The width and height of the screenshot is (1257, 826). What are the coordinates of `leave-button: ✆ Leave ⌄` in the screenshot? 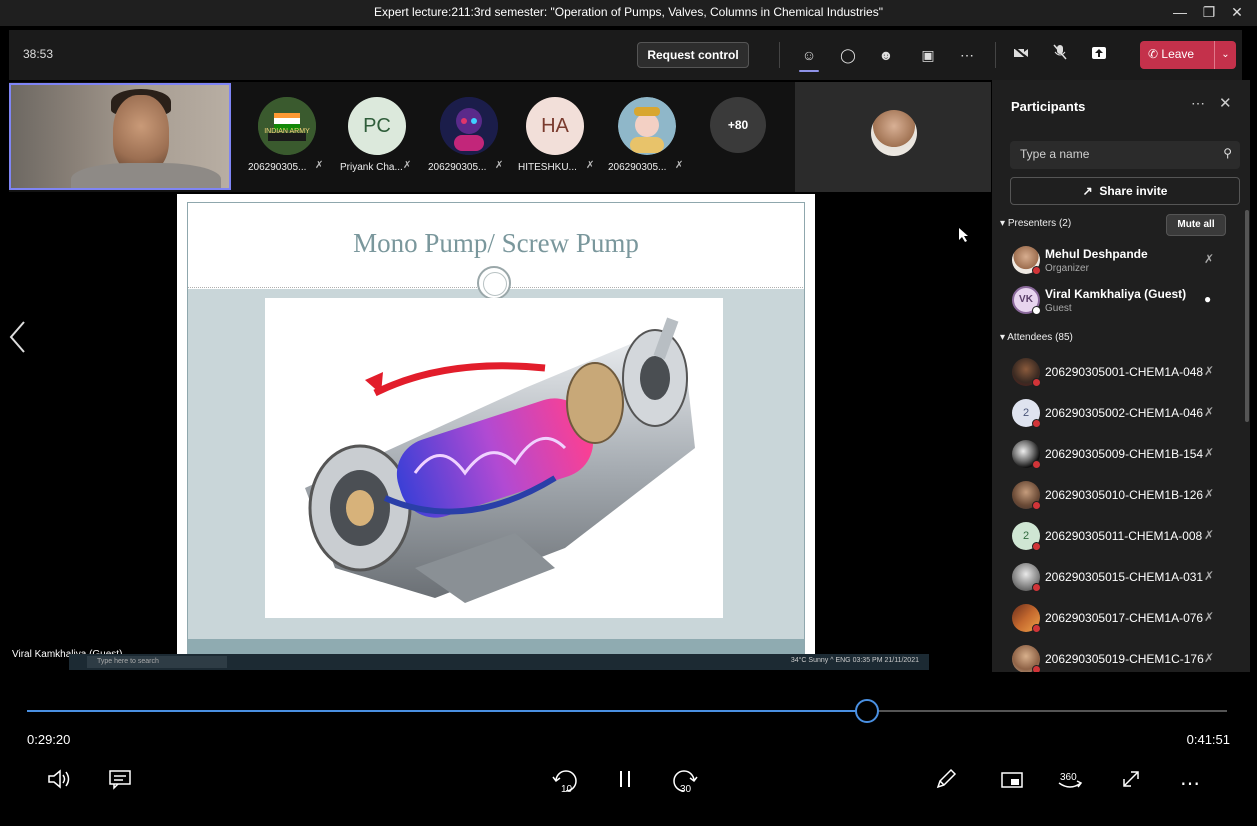 It's located at (1188, 55).